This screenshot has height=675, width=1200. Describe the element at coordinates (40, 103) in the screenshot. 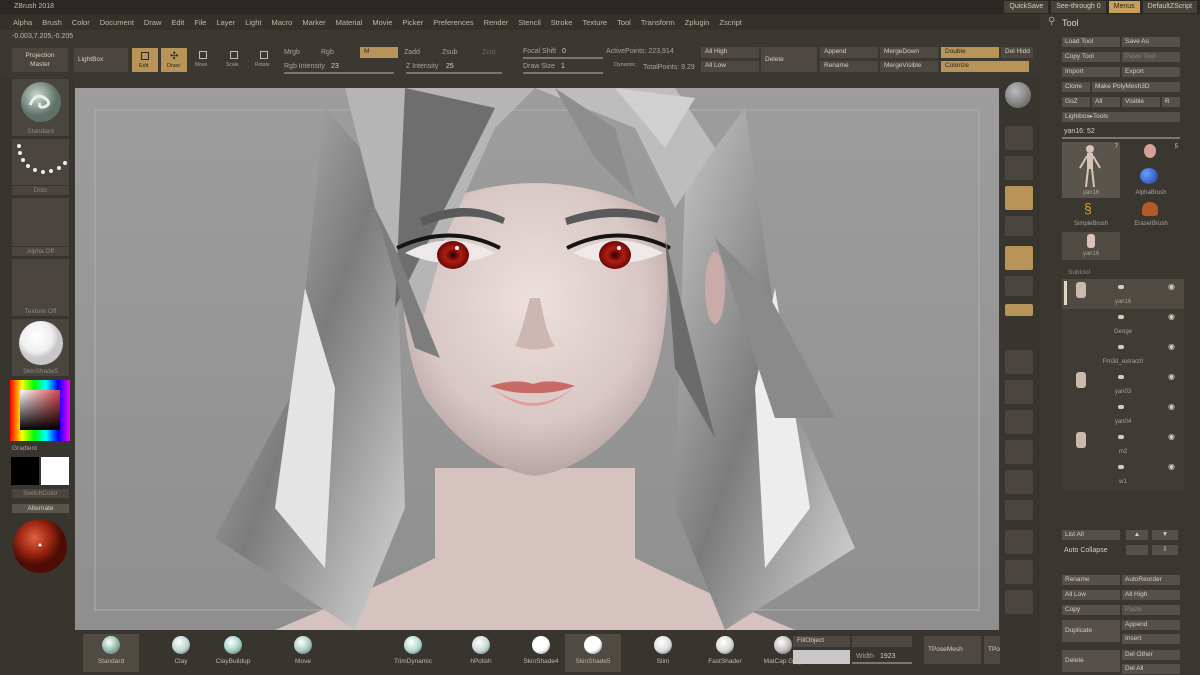

I see `brush-picker` at that location.